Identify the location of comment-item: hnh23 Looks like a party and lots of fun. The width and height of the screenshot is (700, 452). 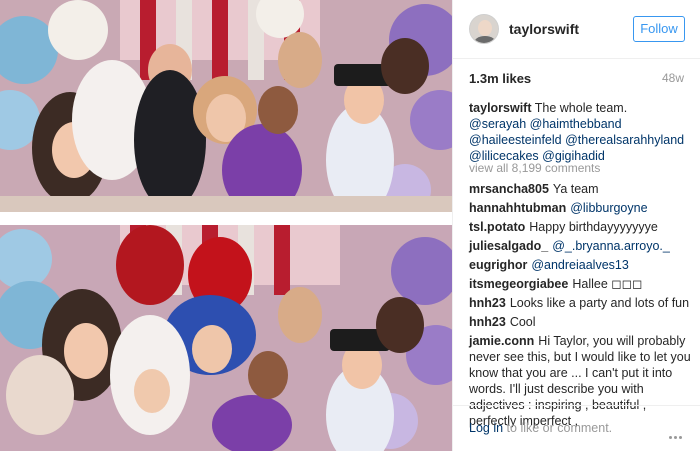
(581, 303).